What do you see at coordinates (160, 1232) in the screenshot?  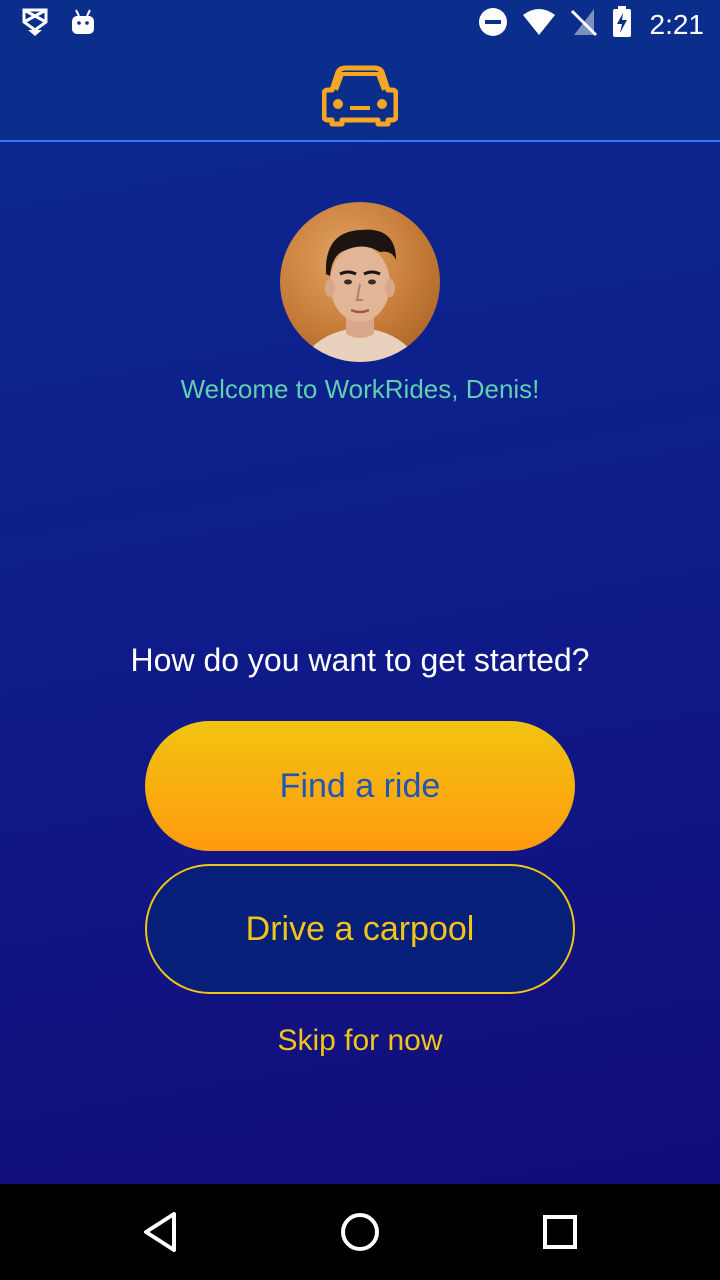 I see `back-icon` at bounding box center [160, 1232].